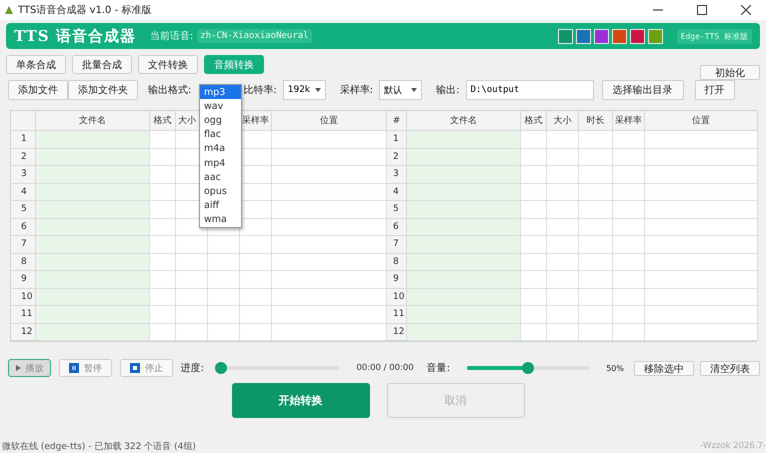 This screenshot has height=453, width=766. Describe the element at coordinates (38, 90) in the screenshot. I see `add-file-button: 添加文件` at that location.